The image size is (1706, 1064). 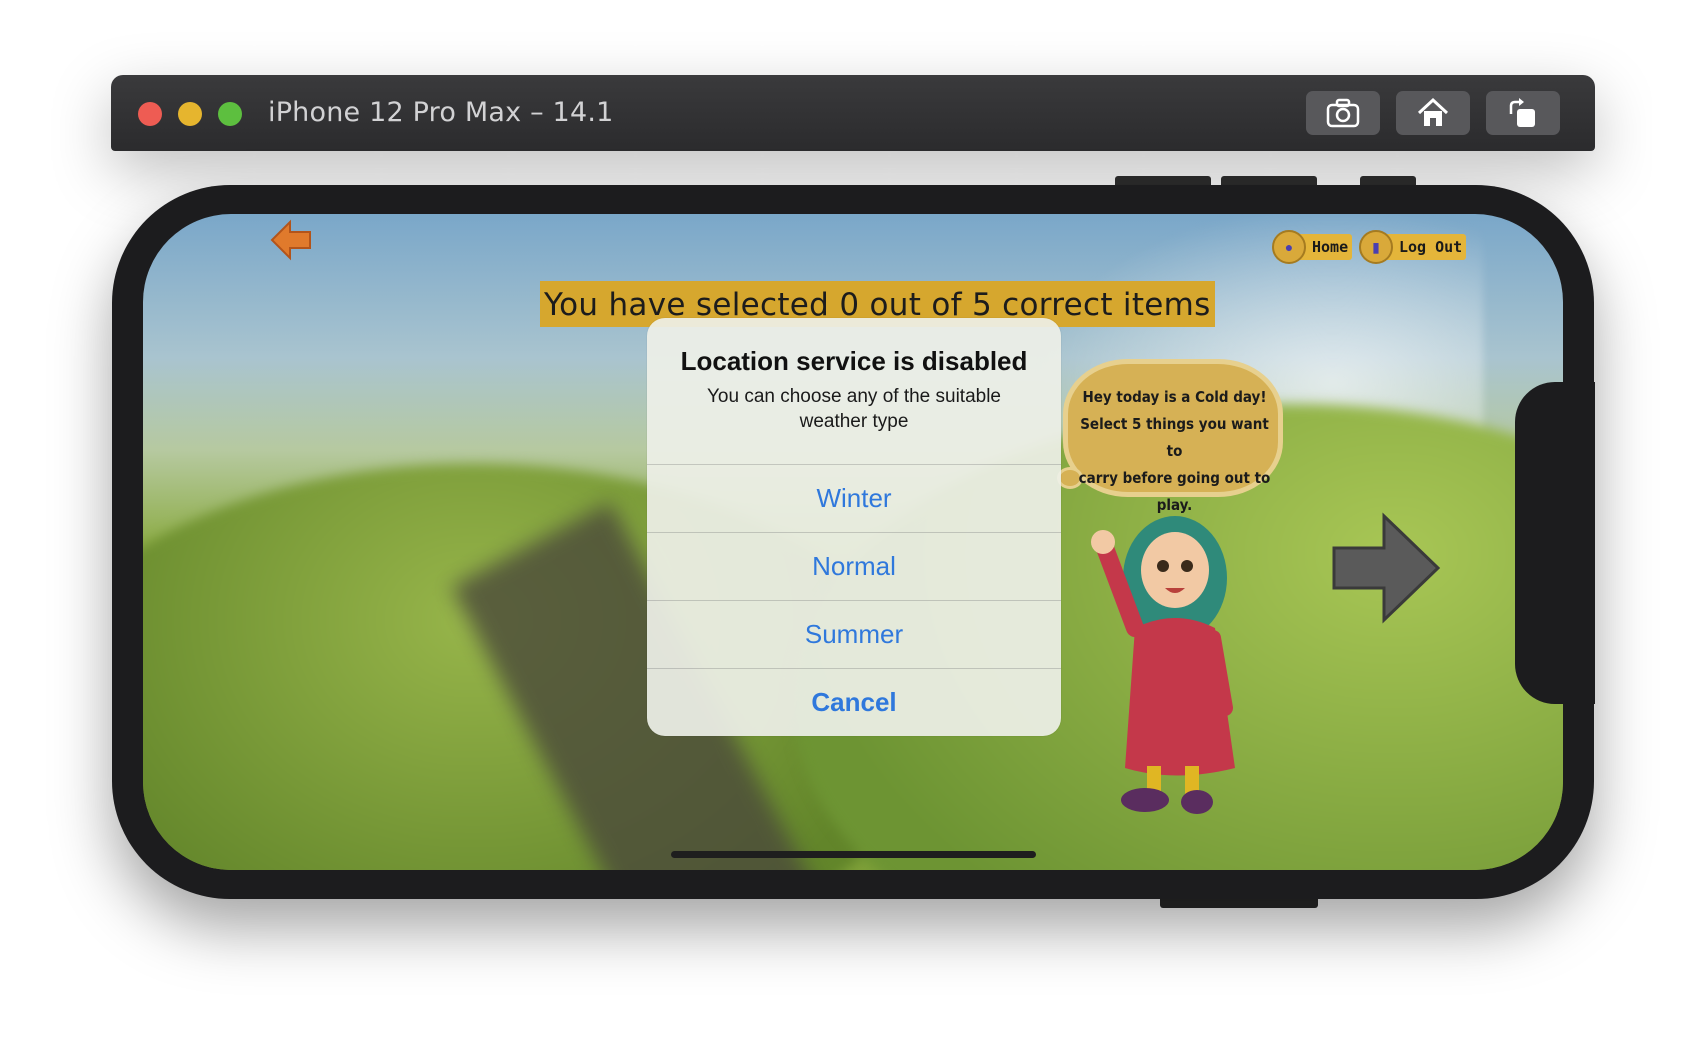 I want to click on home-nav-button: ● Home, so click(x=1312, y=247).